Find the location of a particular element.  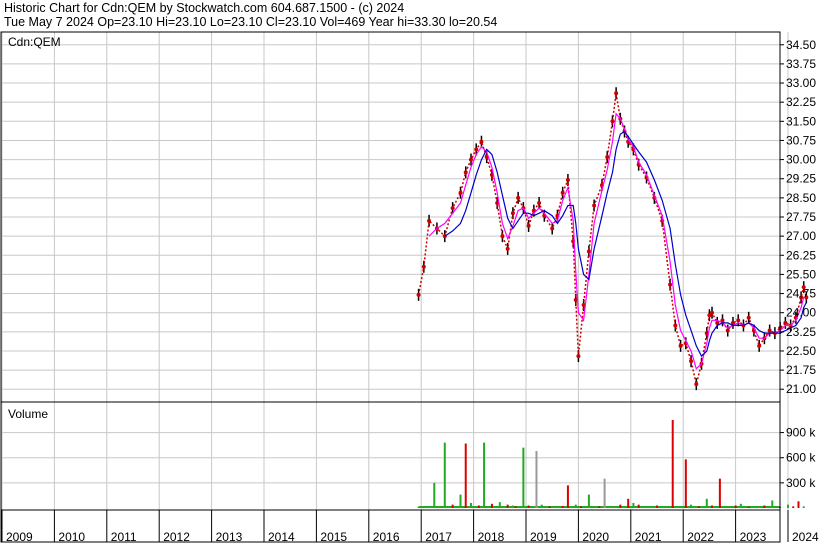

year-tick-label: 2014 is located at coordinates (281, 536).